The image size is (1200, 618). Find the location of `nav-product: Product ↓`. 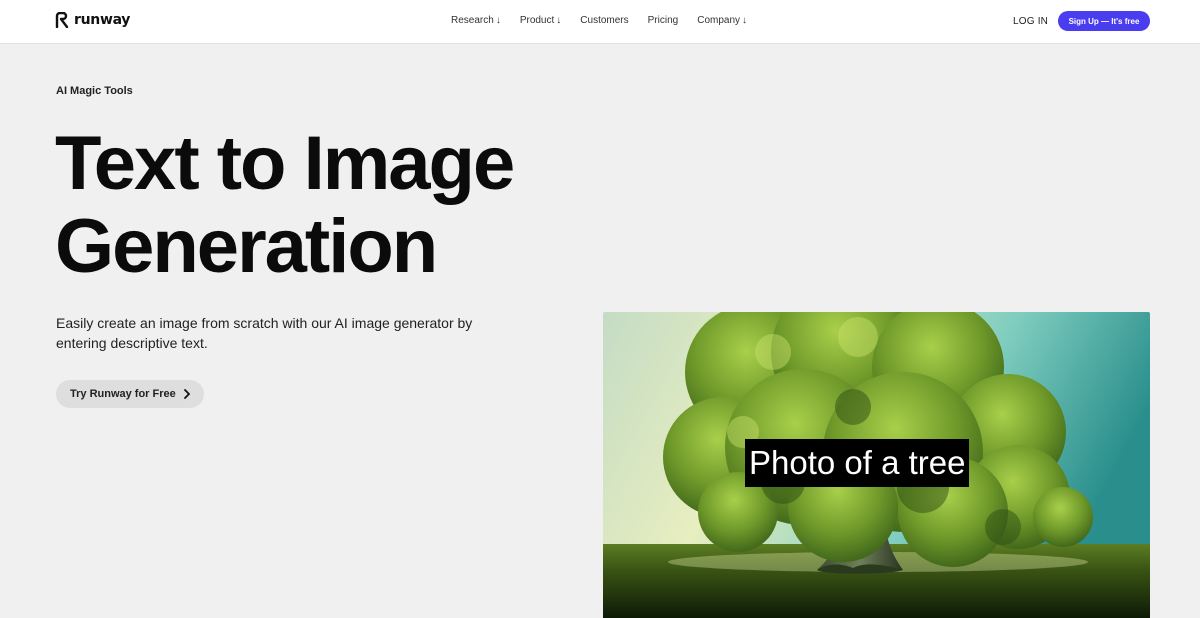

nav-product: Product ↓ is located at coordinates (540, 20).